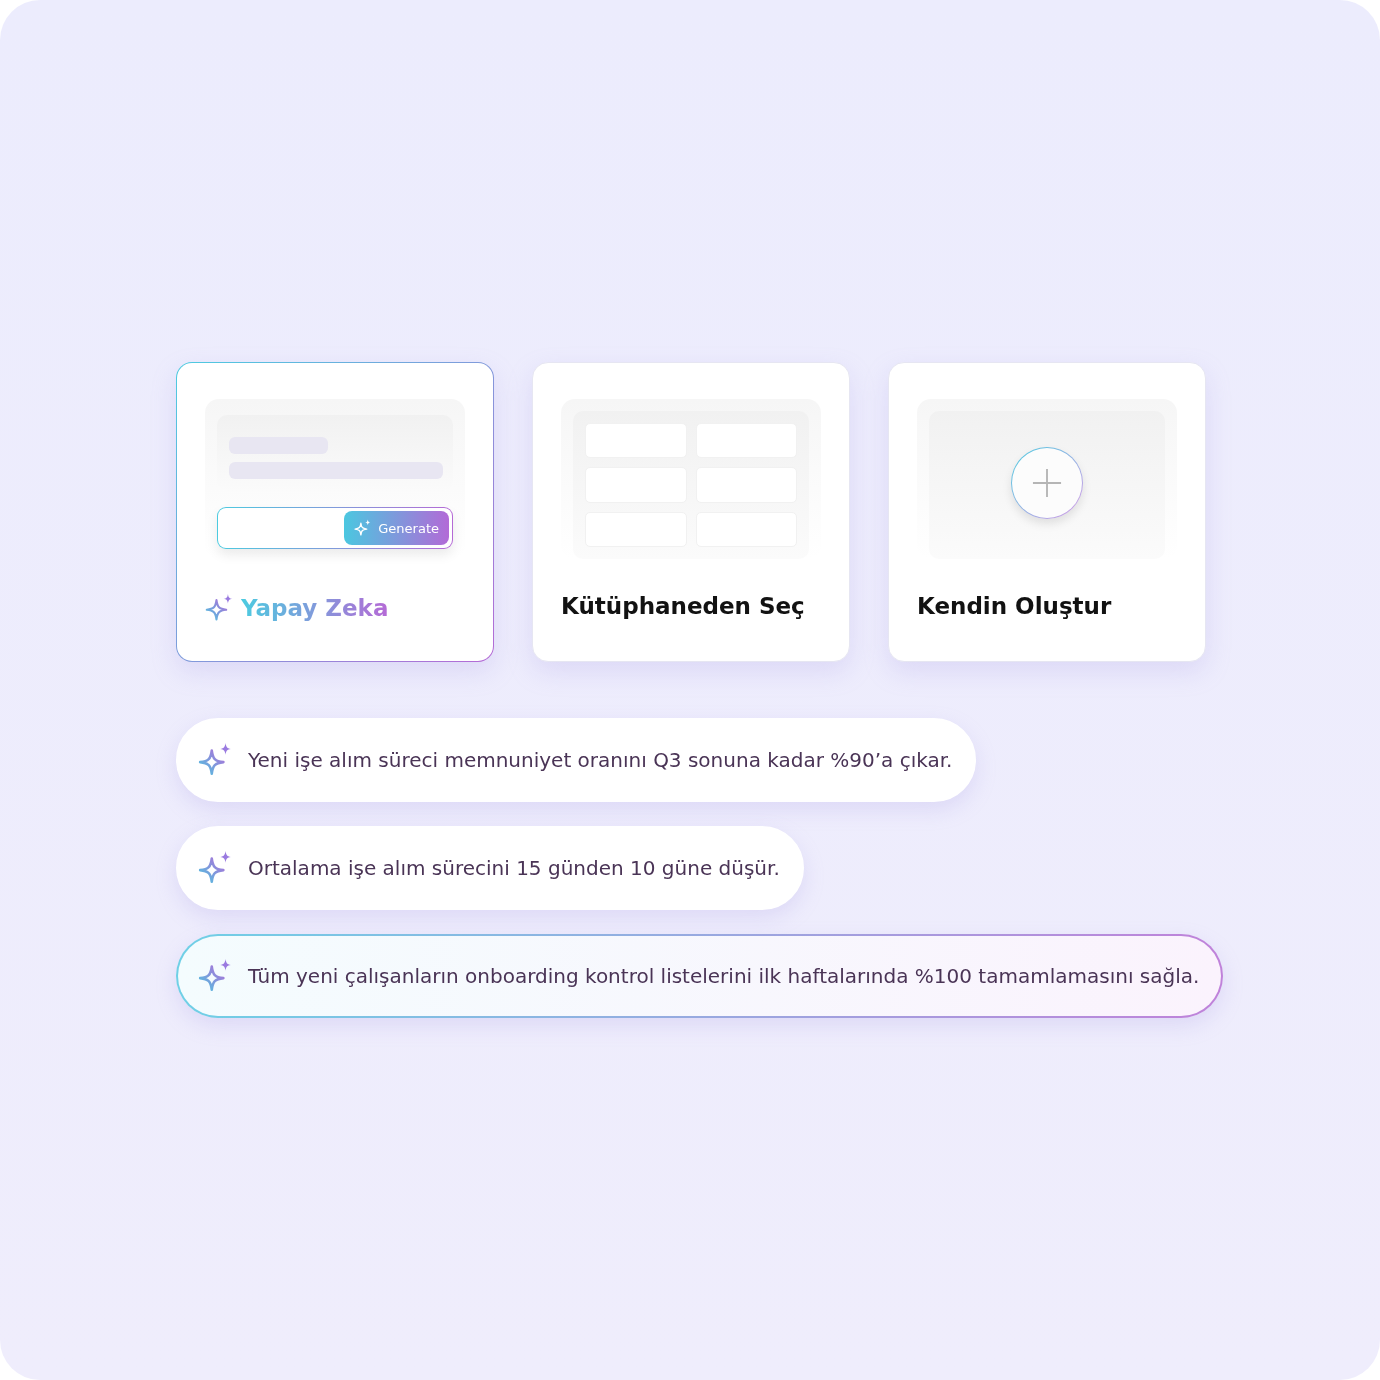 This screenshot has width=1380, height=1380. I want to click on option-title: Yapay Zeka, so click(315, 608).